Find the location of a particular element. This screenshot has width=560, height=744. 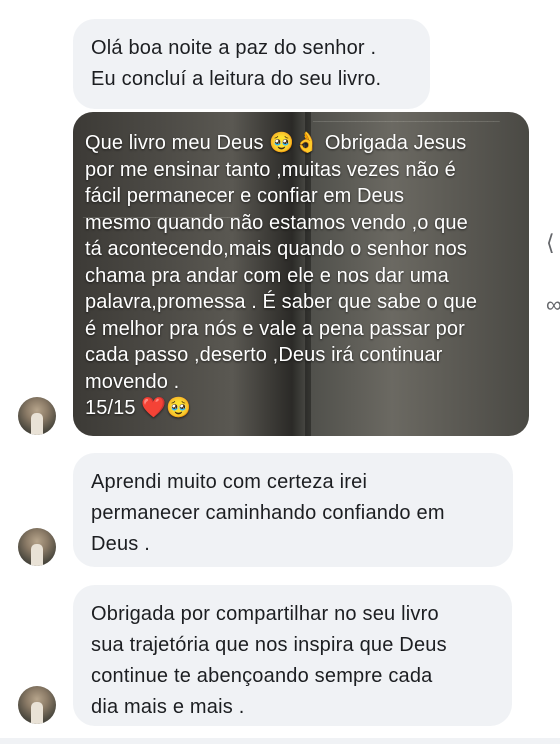

caption-line: chama pra andar com ele e nos dar uma is located at coordinates (267, 275).